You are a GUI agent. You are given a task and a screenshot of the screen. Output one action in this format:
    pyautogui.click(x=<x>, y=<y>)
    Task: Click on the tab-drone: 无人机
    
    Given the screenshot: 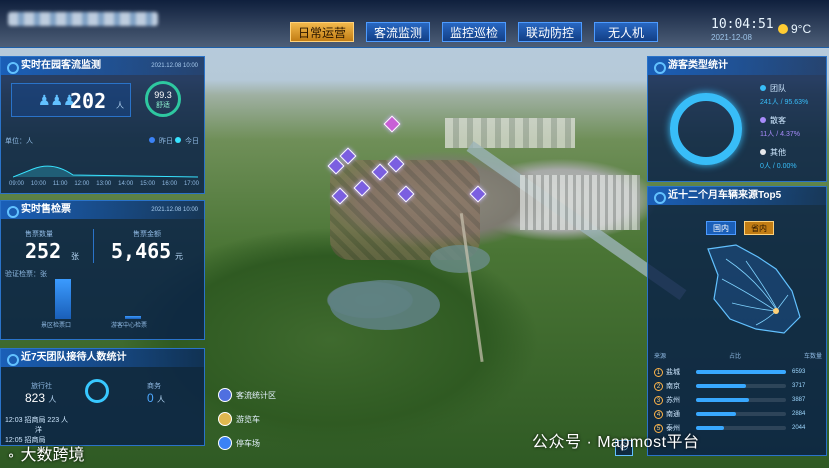 What is the action you would take?
    pyautogui.click(x=626, y=32)
    